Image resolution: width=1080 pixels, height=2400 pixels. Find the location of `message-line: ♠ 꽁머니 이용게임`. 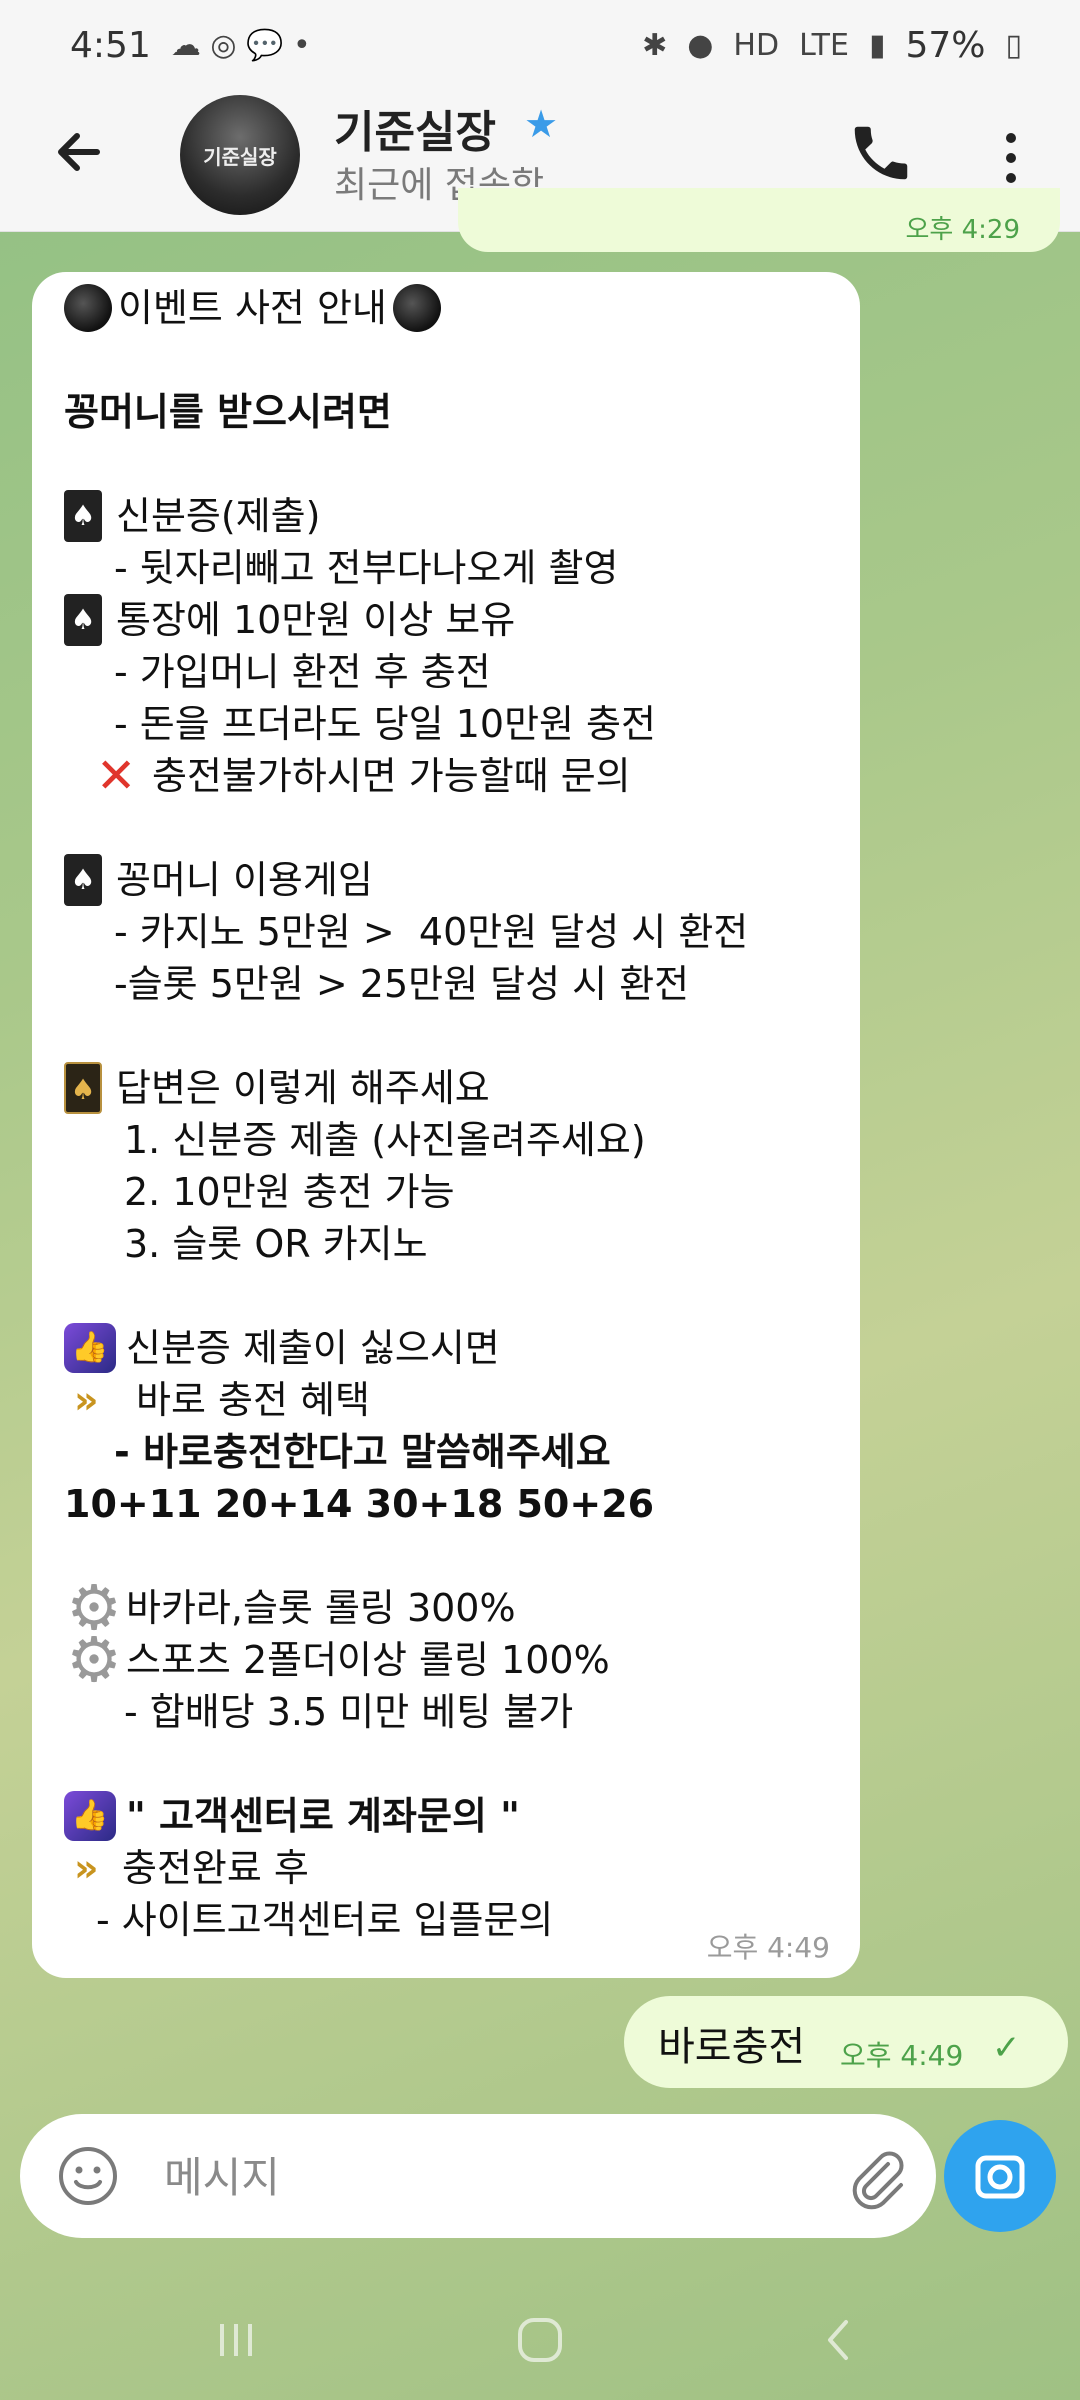

message-line: ♠ 꽁머니 이용게임 is located at coordinates (447, 880).